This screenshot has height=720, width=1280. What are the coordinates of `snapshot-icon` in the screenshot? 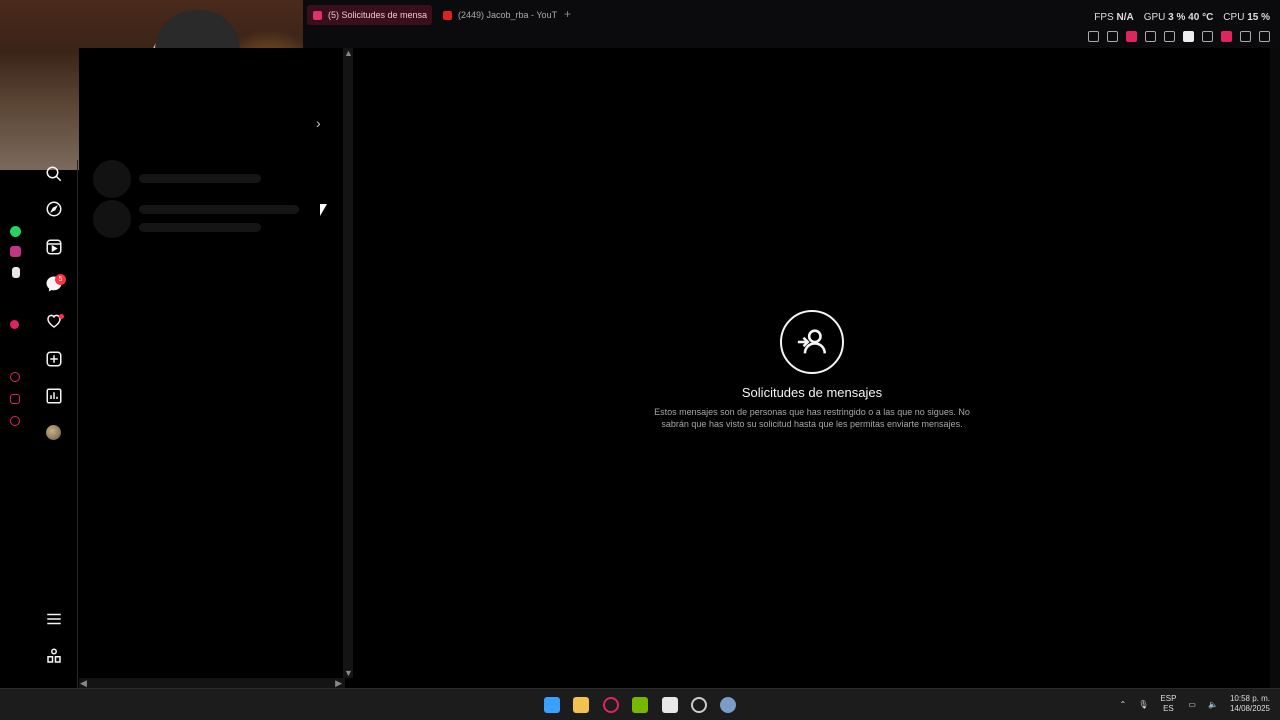 It's located at (1112, 36).